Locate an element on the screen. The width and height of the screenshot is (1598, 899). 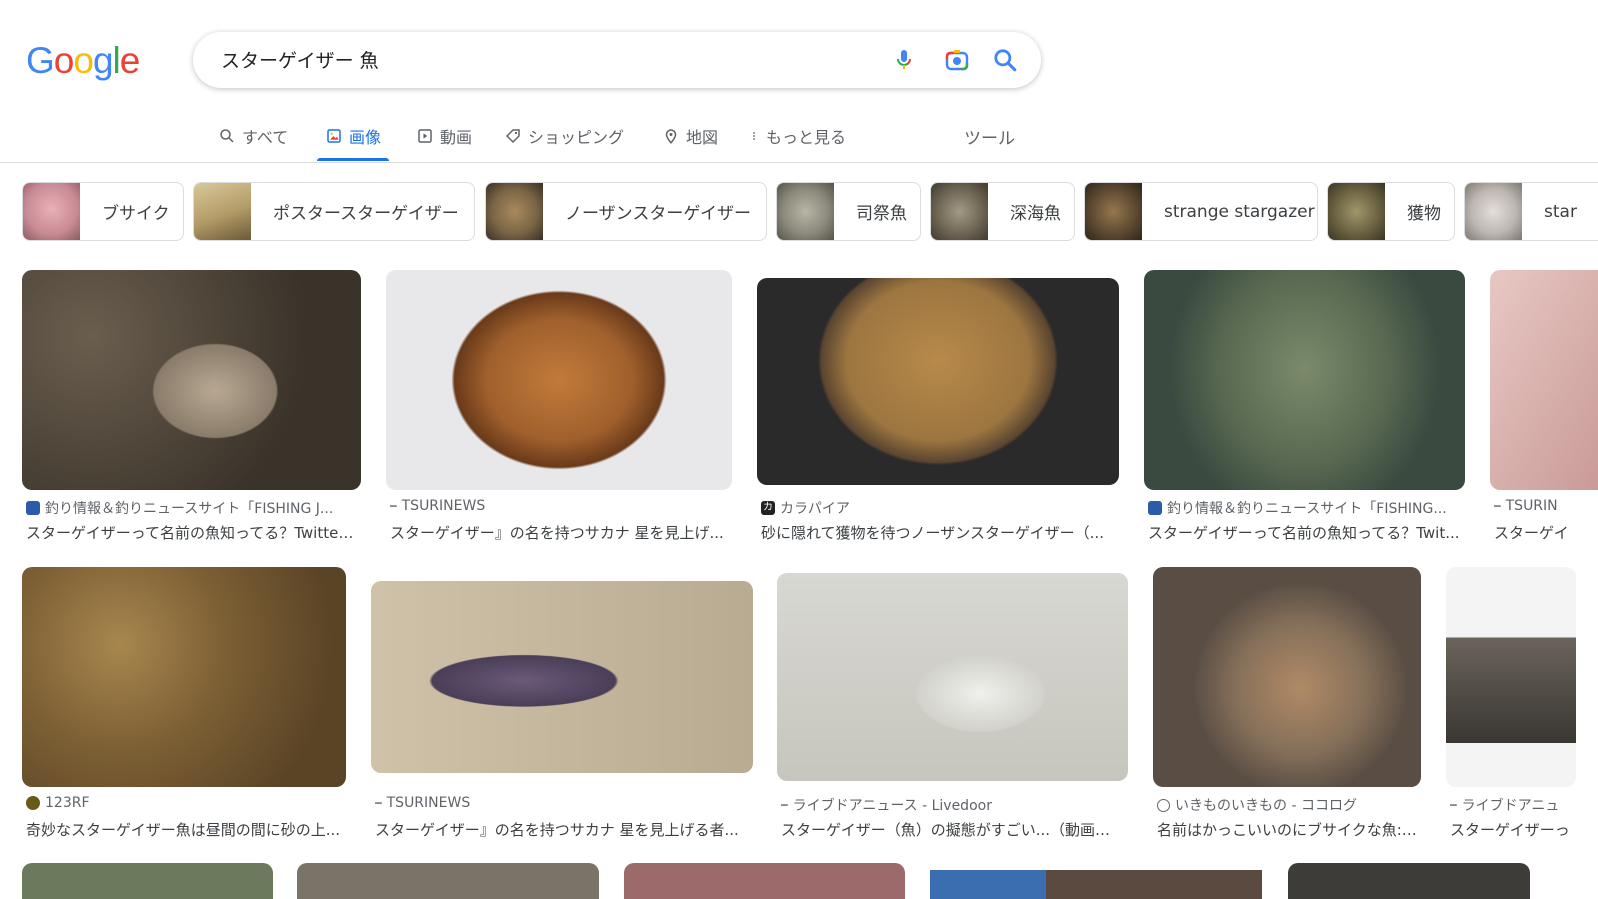
tab-shopping: ショッピング is located at coordinates (564, 136).